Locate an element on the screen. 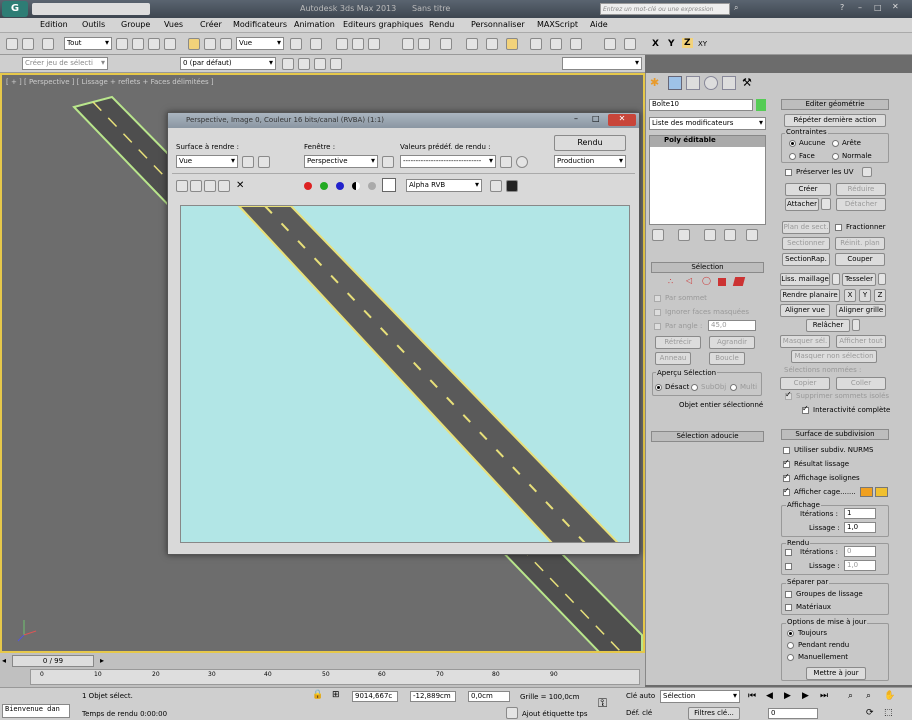  view-align-button: Aligner vue is located at coordinates (805, 310).